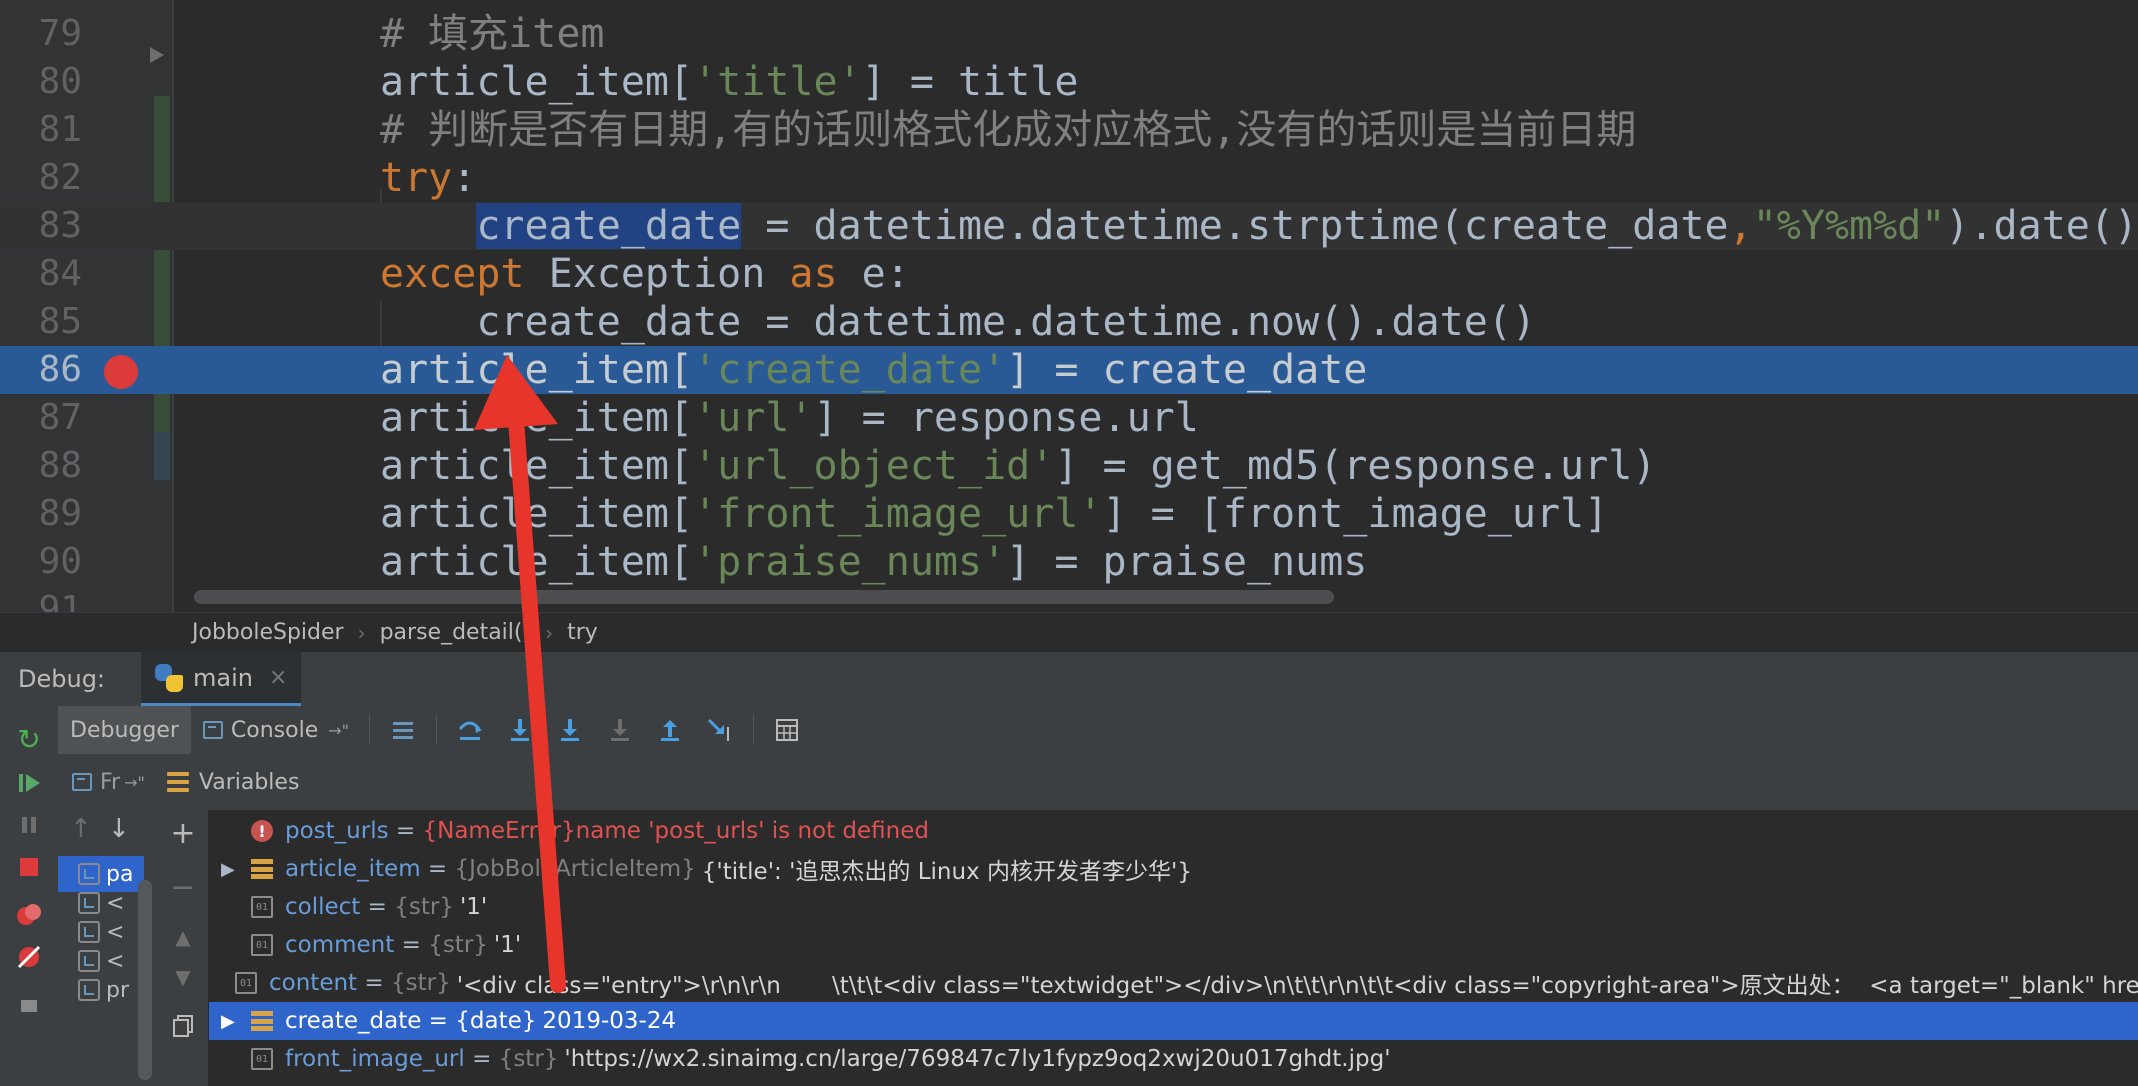 This screenshot has width=2138, height=1086. Describe the element at coordinates (278, 677) in the screenshot. I see `close-icon: ×` at that location.